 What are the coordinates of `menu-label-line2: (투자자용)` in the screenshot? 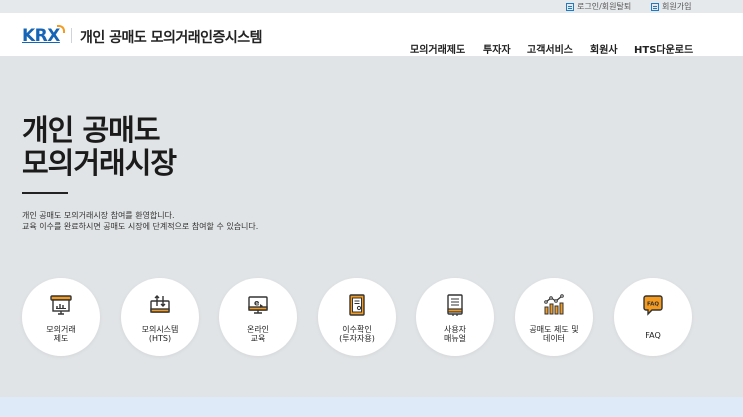 It's located at (357, 338).